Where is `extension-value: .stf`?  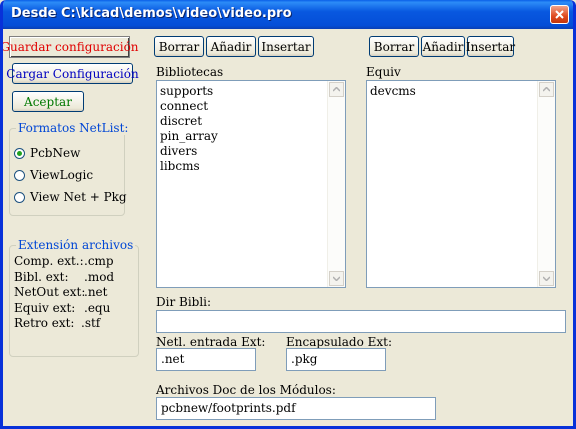 extension-value: .stf is located at coordinates (91, 323).